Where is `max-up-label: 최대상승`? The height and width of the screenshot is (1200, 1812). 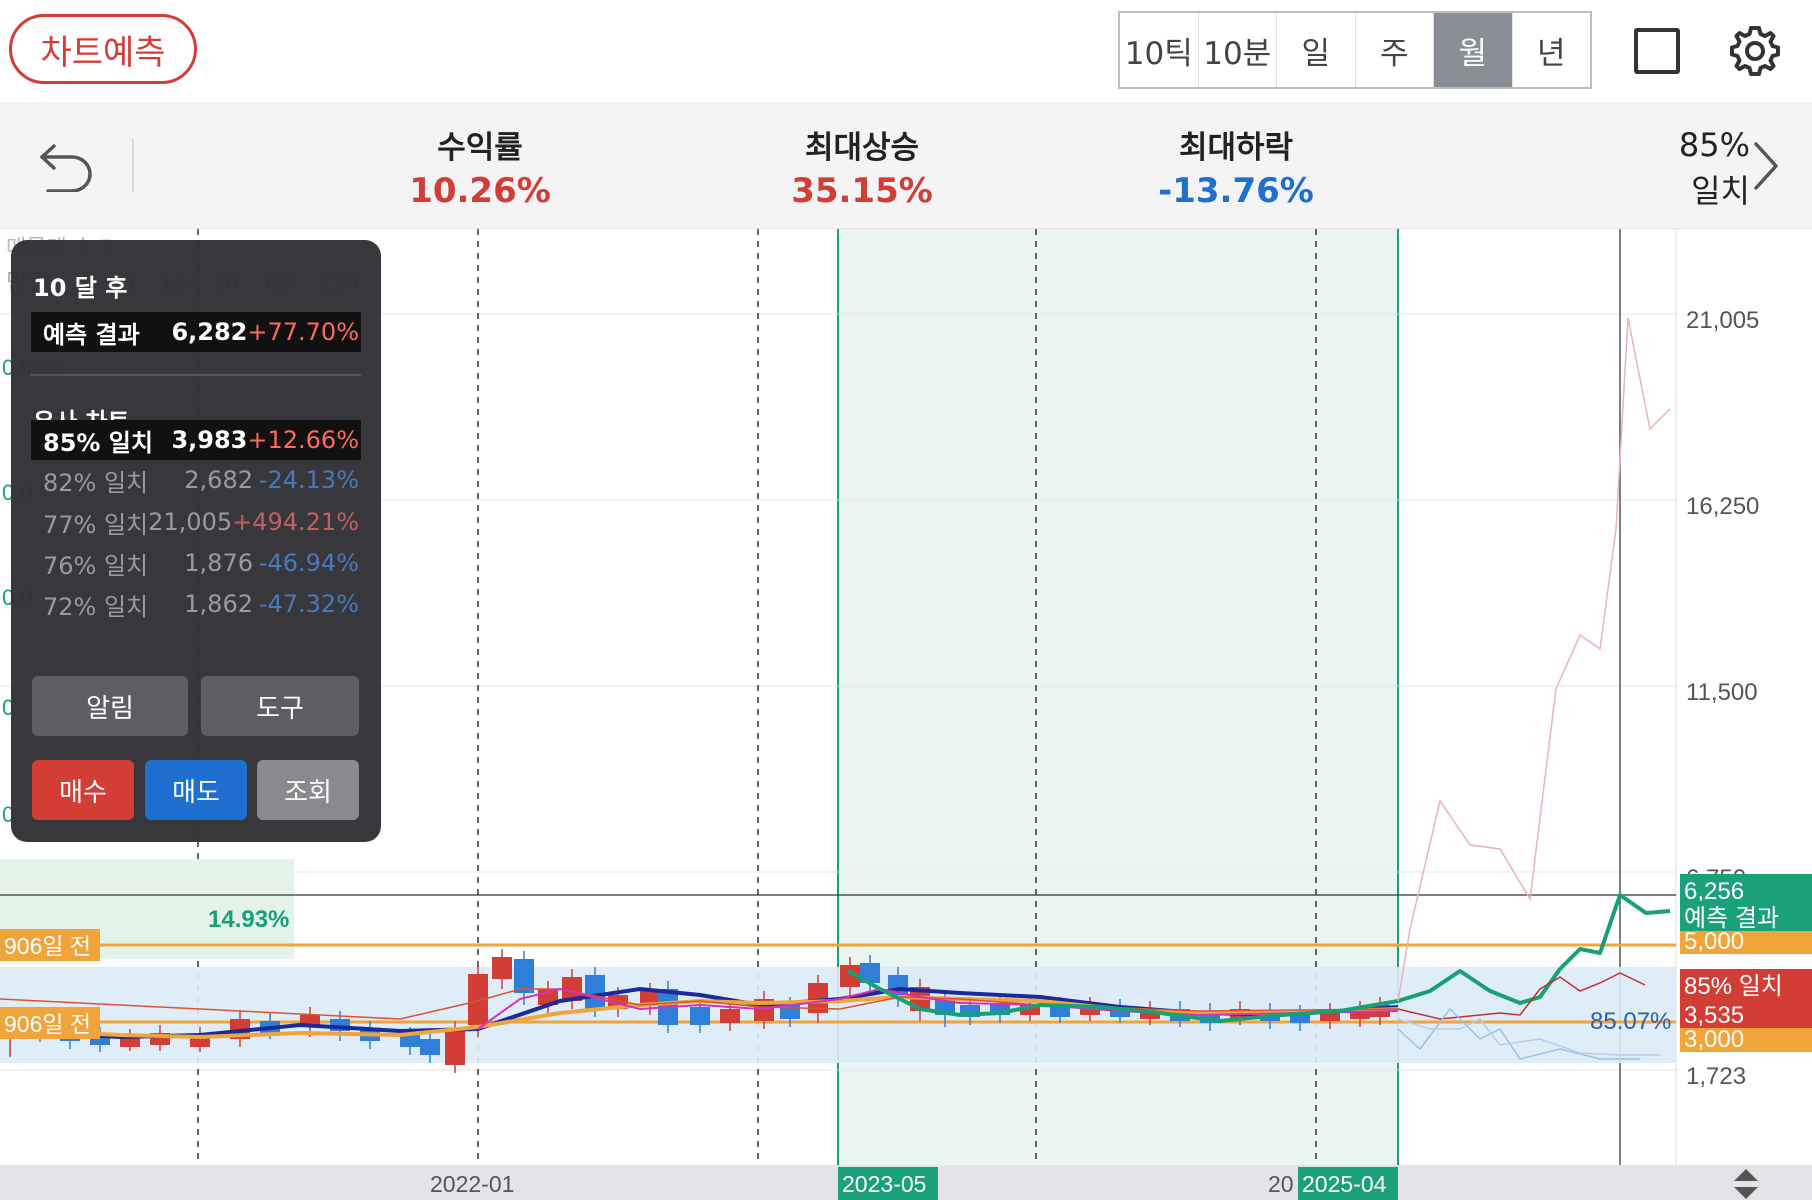 max-up-label: 최대상승 is located at coordinates (862, 148).